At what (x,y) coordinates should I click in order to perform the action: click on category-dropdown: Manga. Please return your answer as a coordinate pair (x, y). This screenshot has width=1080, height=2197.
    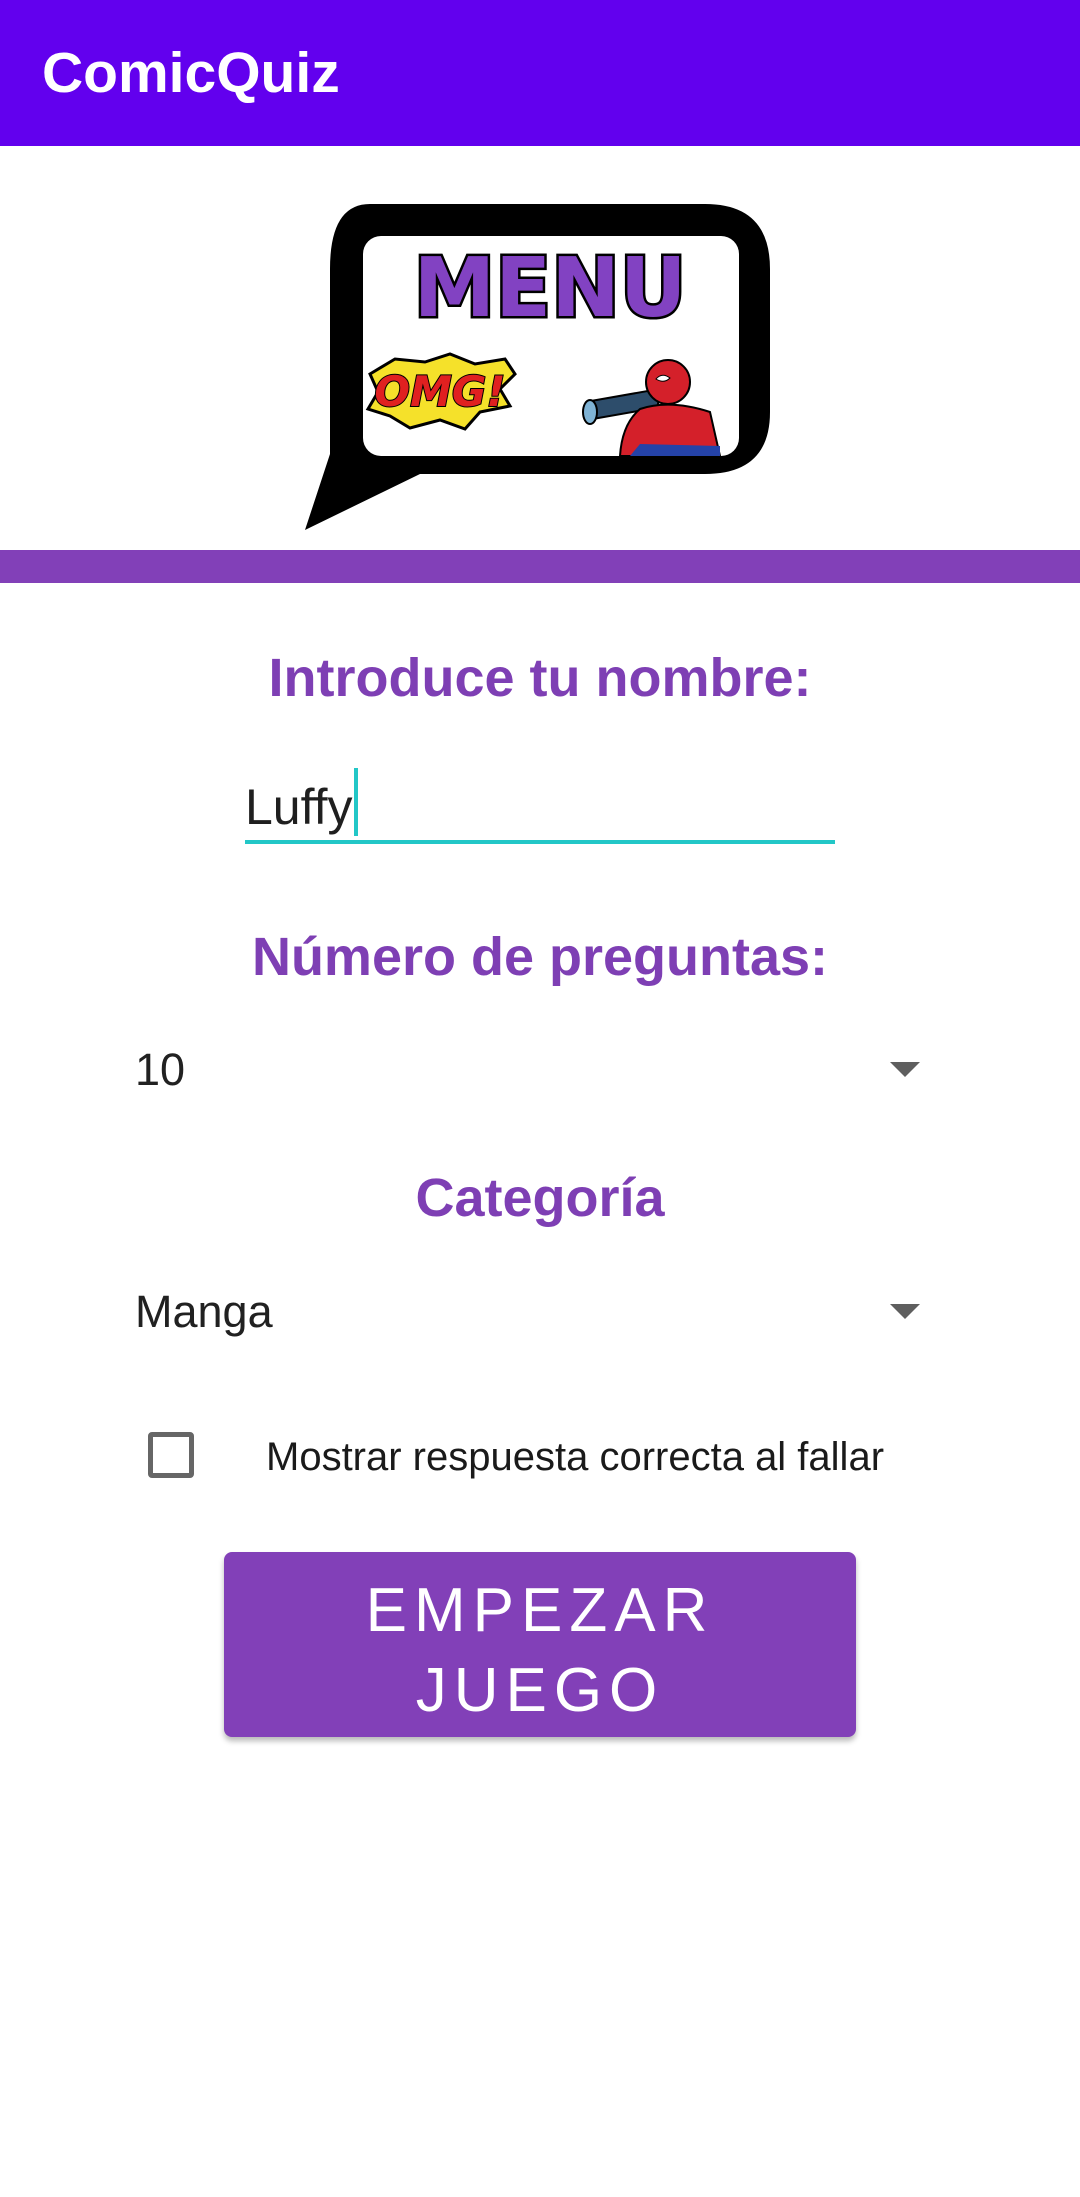
    Looking at the image, I should click on (532, 1314).